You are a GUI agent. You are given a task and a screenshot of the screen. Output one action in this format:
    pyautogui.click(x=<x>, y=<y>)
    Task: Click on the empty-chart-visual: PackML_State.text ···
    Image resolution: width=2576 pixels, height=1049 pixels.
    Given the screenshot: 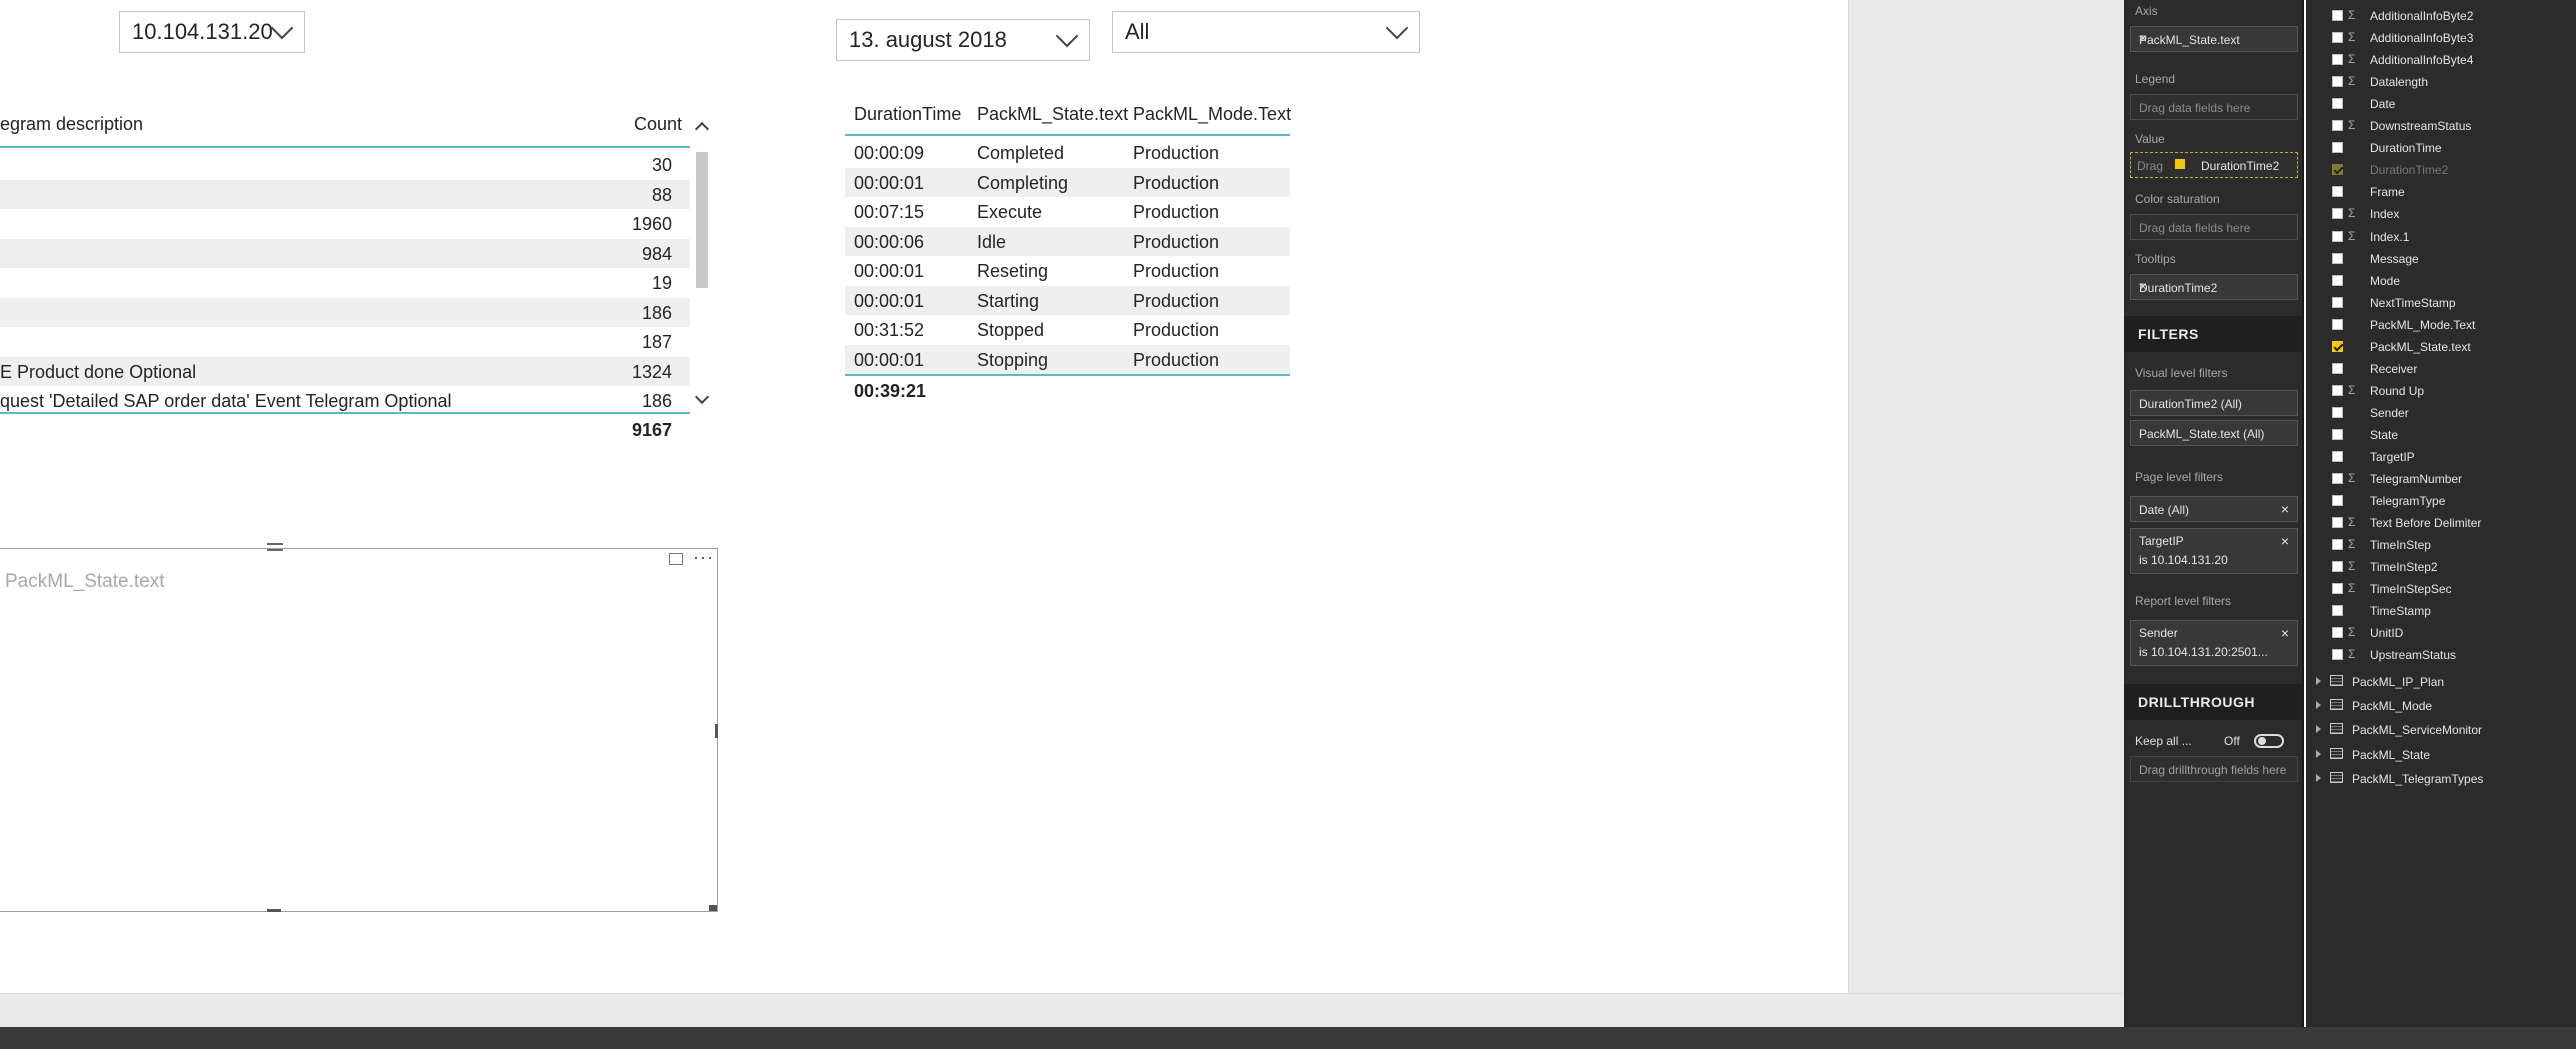 What is the action you would take?
    pyautogui.click(x=359, y=727)
    